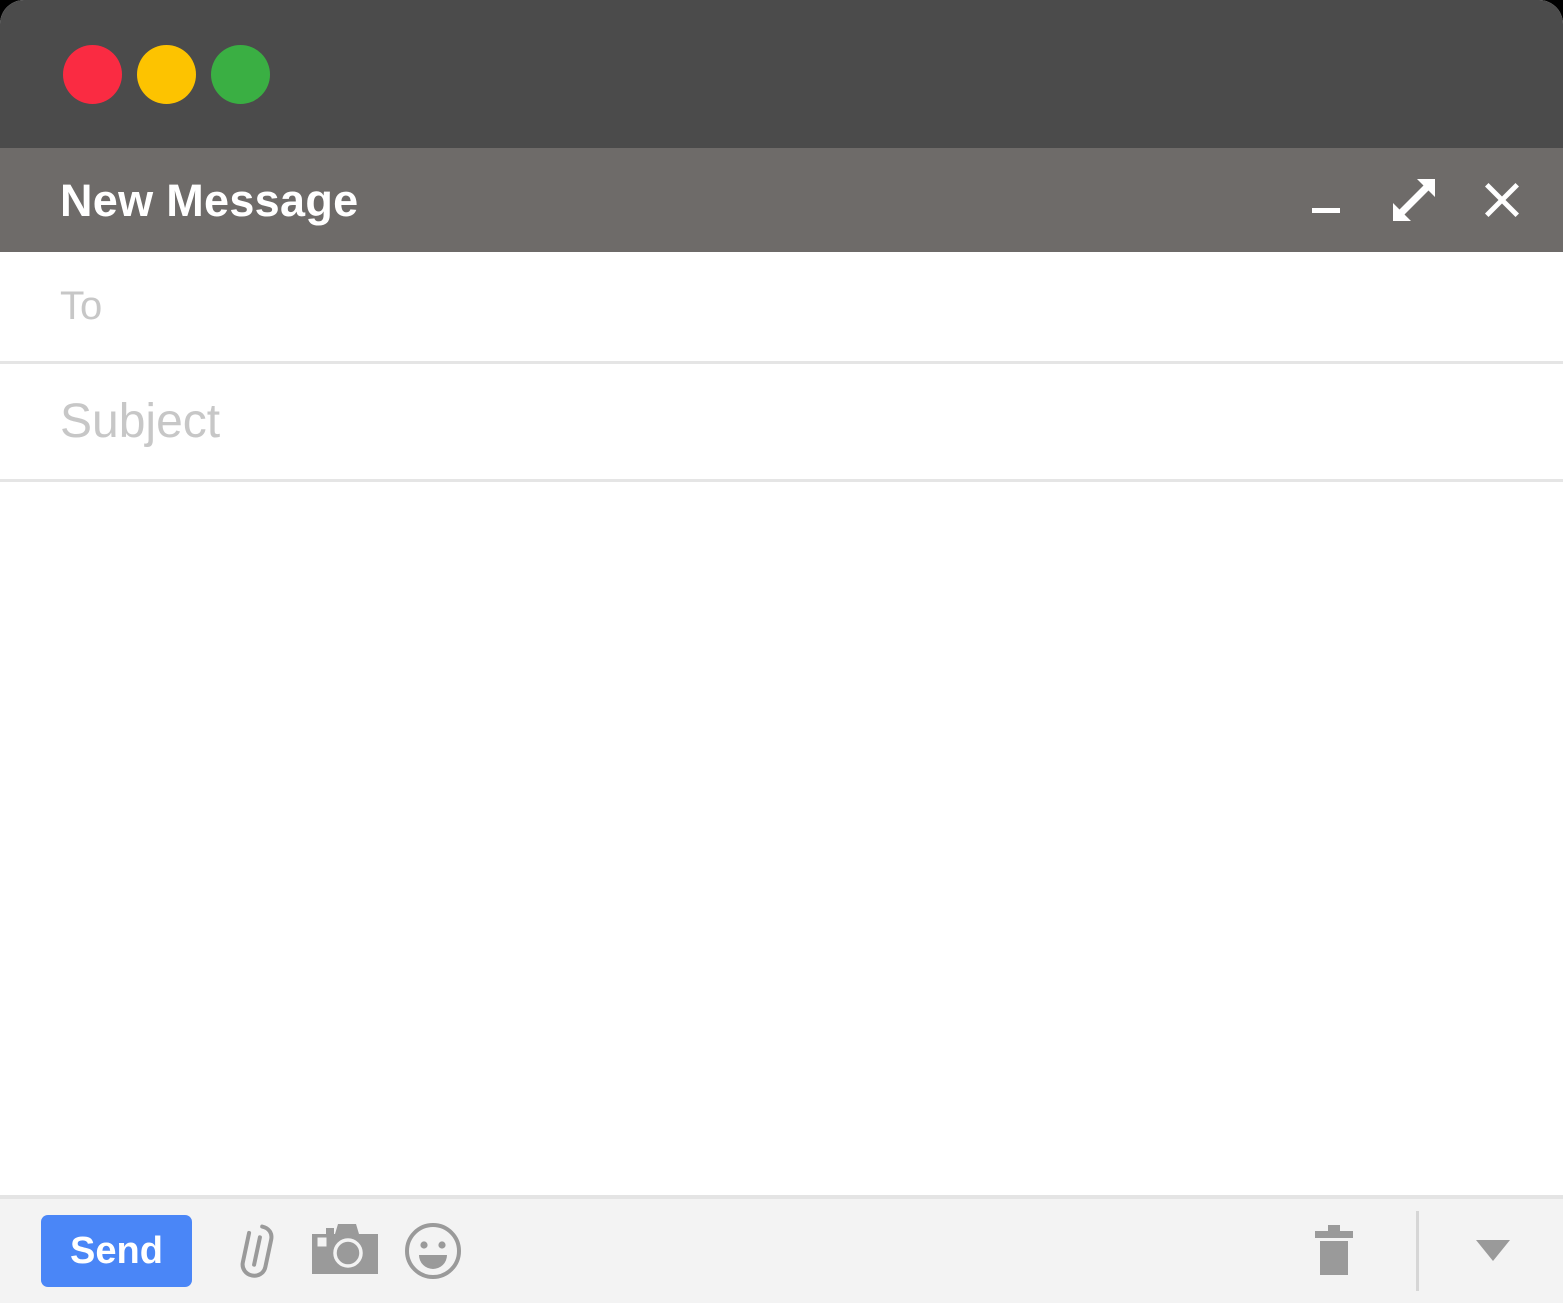 The height and width of the screenshot is (1303, 1563). I want to click on to-input, so click(811, 306).